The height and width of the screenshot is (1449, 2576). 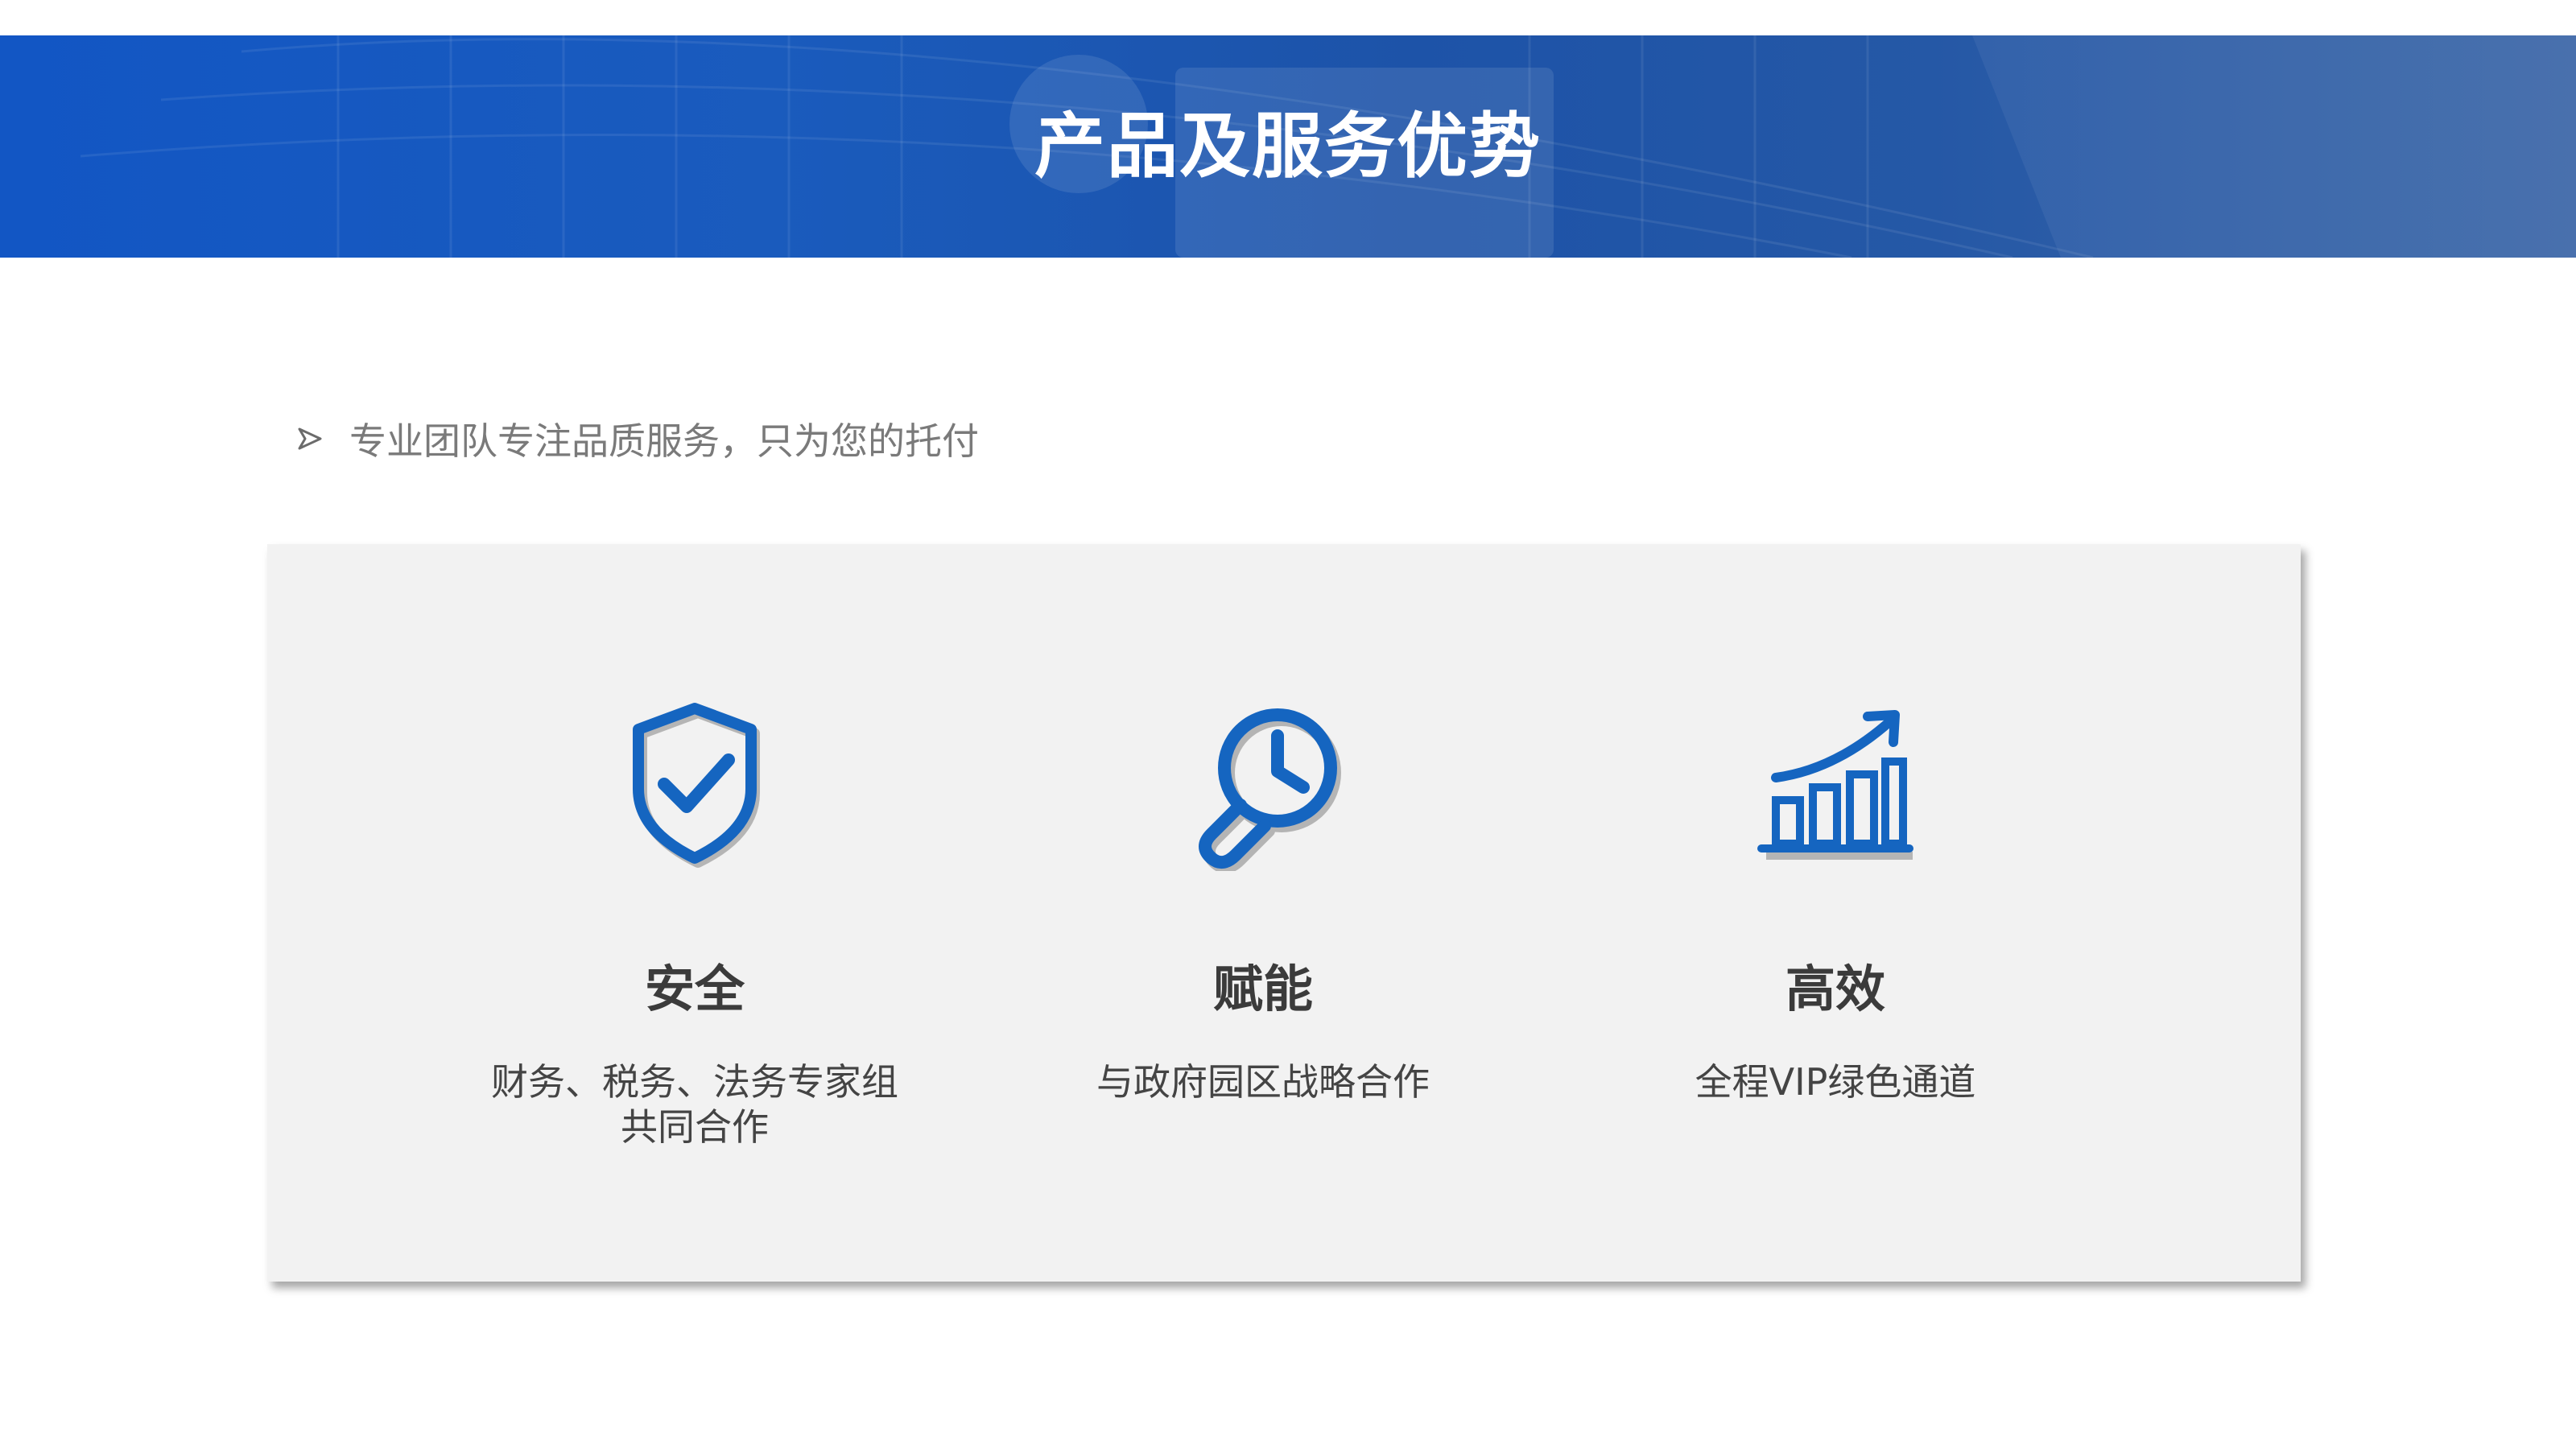 I want to click on feature-efficiency: 高效 全程VIP绿色通道, so click(x=1835, y=913).